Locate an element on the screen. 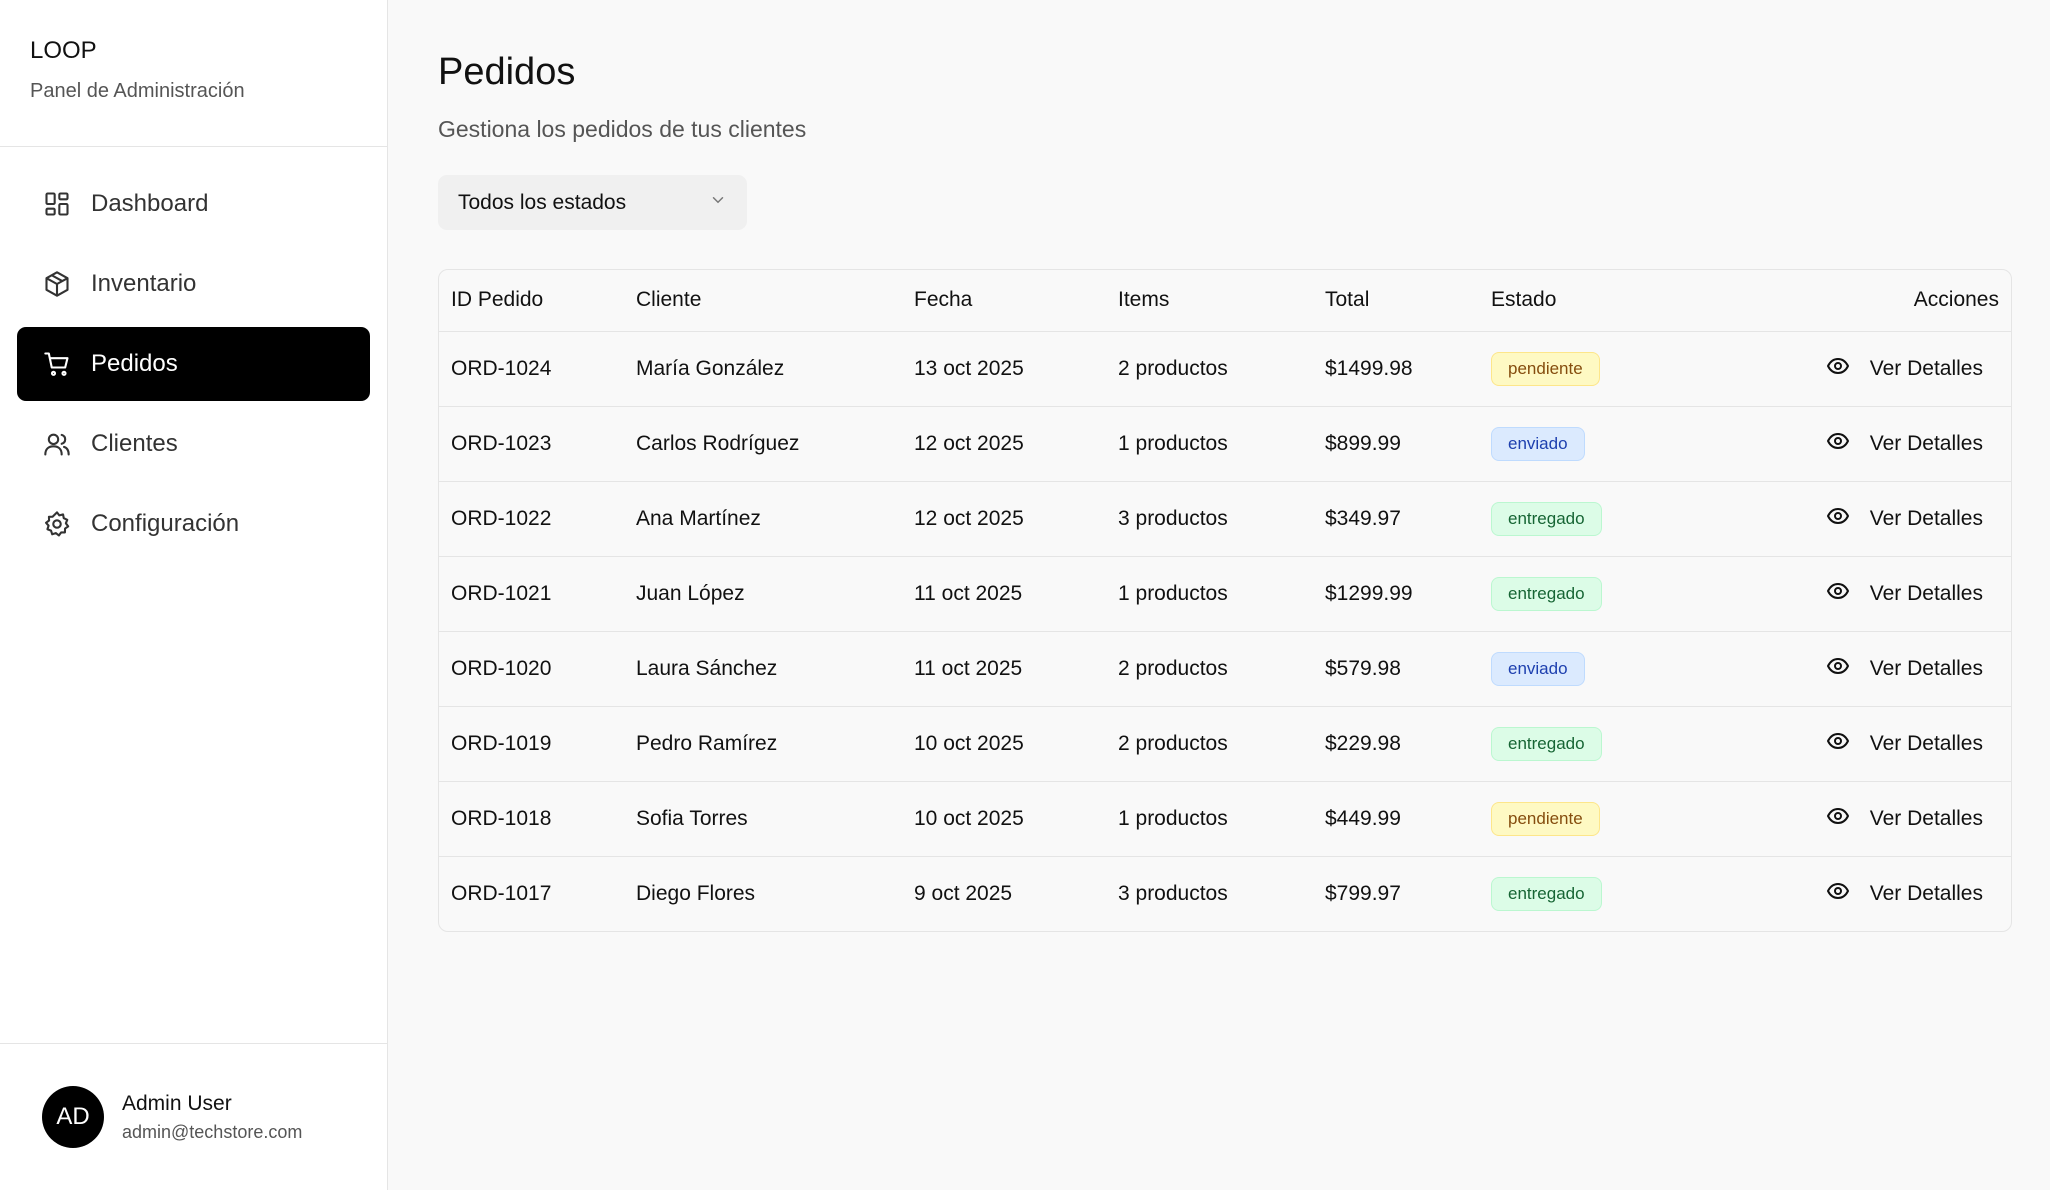 Image resolution: width=2050 pixels, height=1190 pixels. gear-icon is located at coordinates (57, 524).